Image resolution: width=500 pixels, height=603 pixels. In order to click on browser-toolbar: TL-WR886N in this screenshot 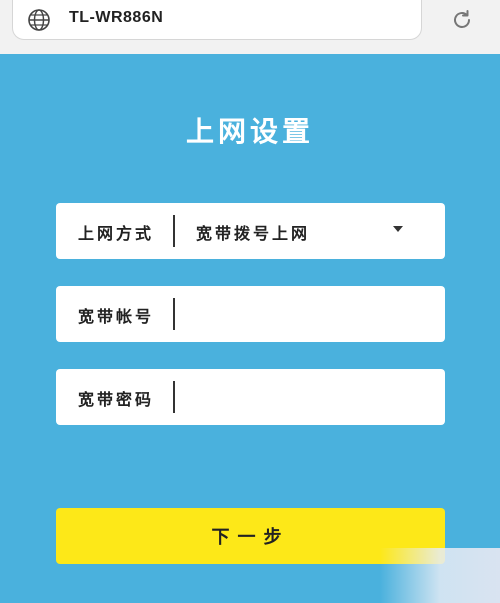, I will do `click(250, 27)`.